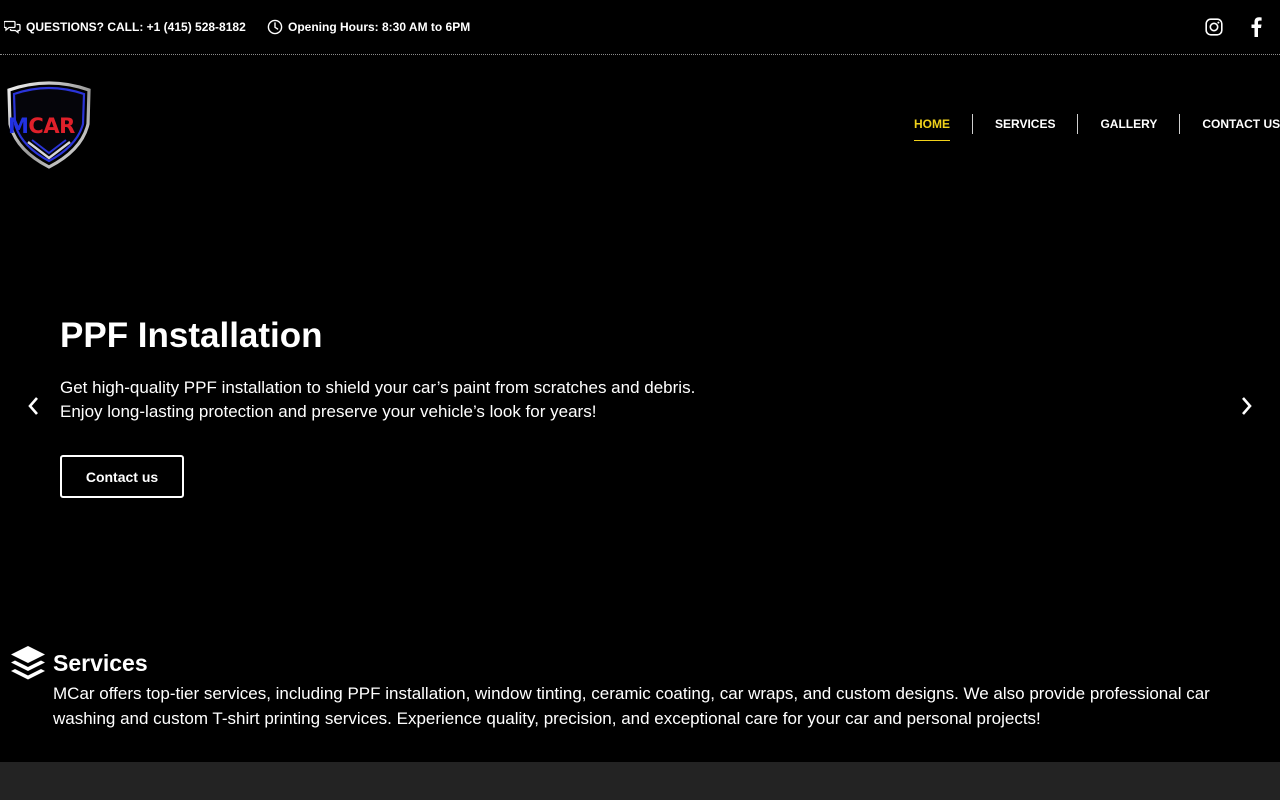  Describe the element at coordinates (379, 27) in the screenshot. I see `hours-text: Opening Hours: 8:30 AM to 6PM` at that location.